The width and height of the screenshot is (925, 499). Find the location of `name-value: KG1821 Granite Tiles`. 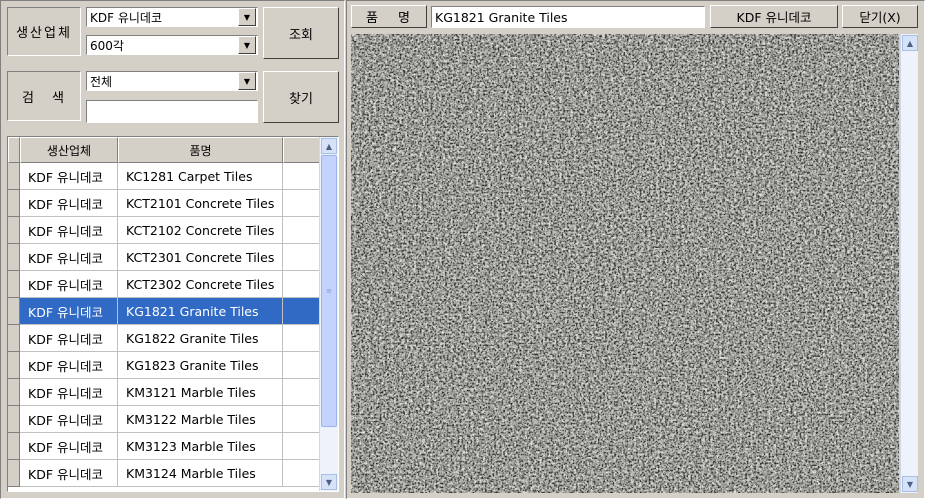

name-value: KG1821 Granite Tiles is located at coordinates (501, 17).